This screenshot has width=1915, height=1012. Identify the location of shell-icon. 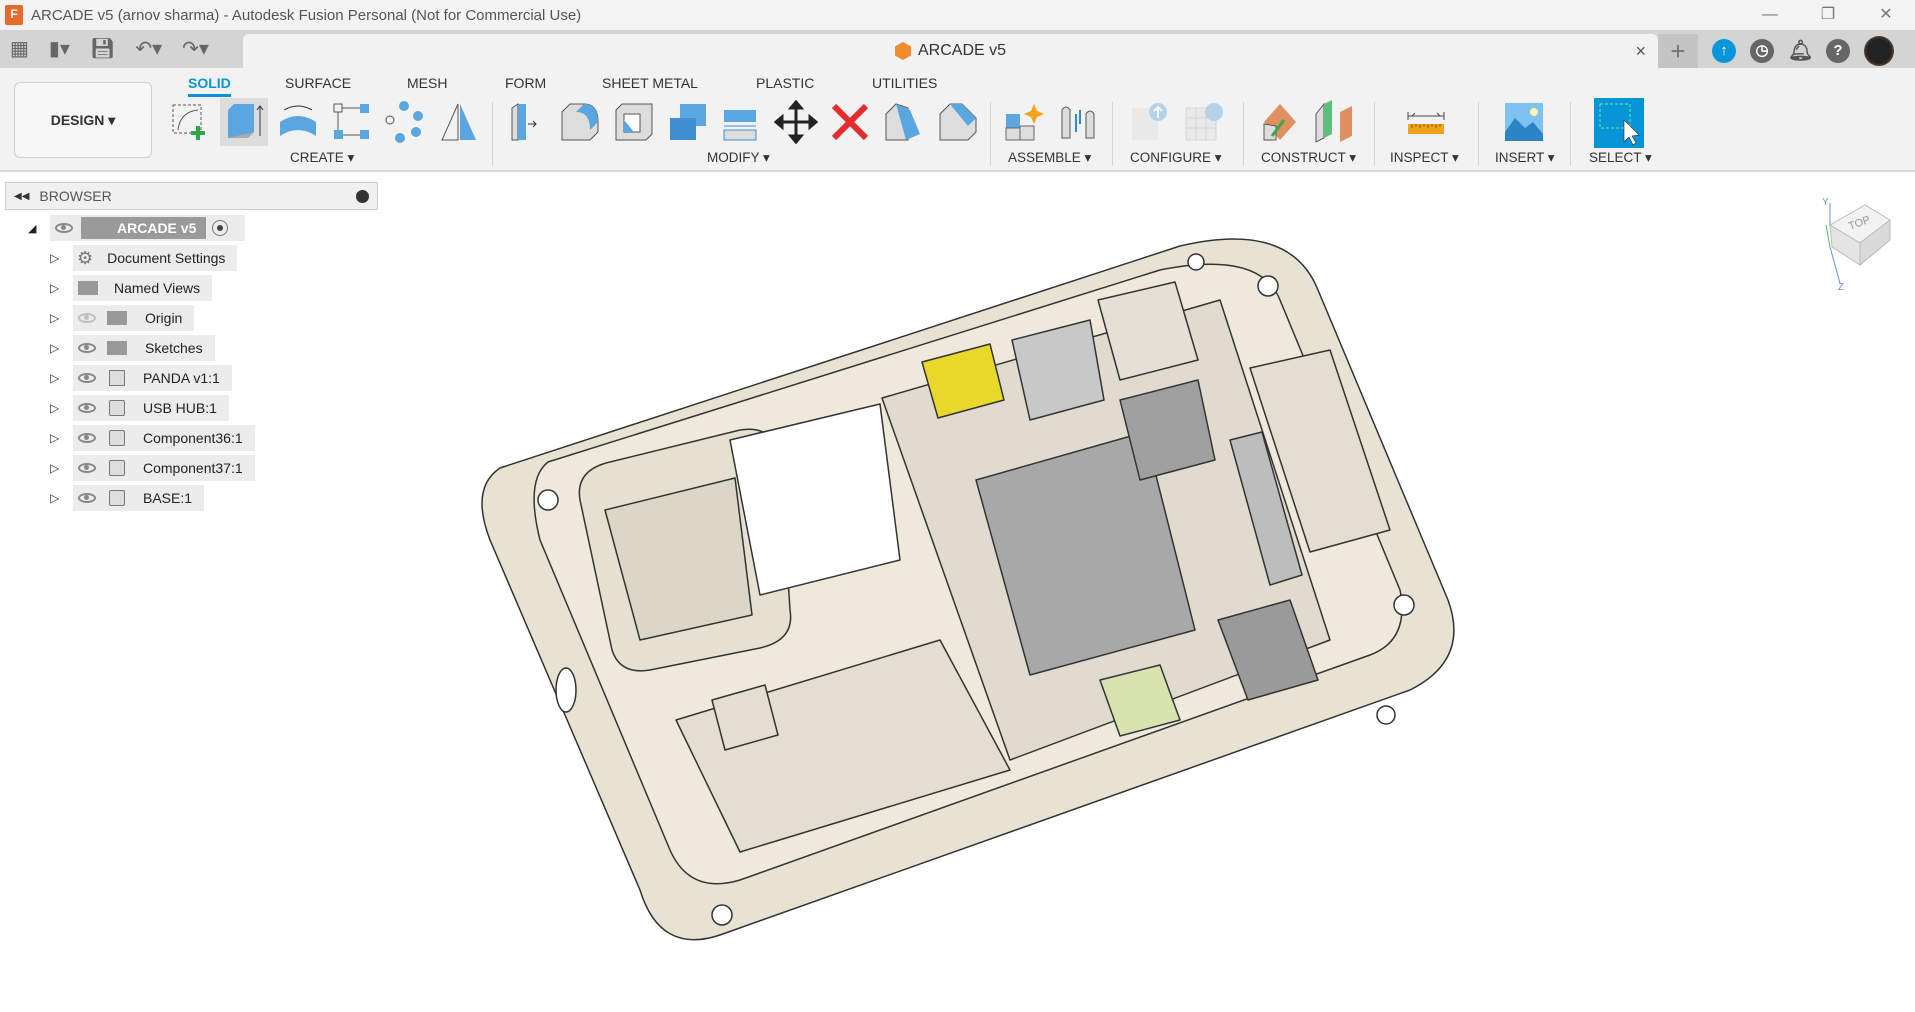
(634, 122).